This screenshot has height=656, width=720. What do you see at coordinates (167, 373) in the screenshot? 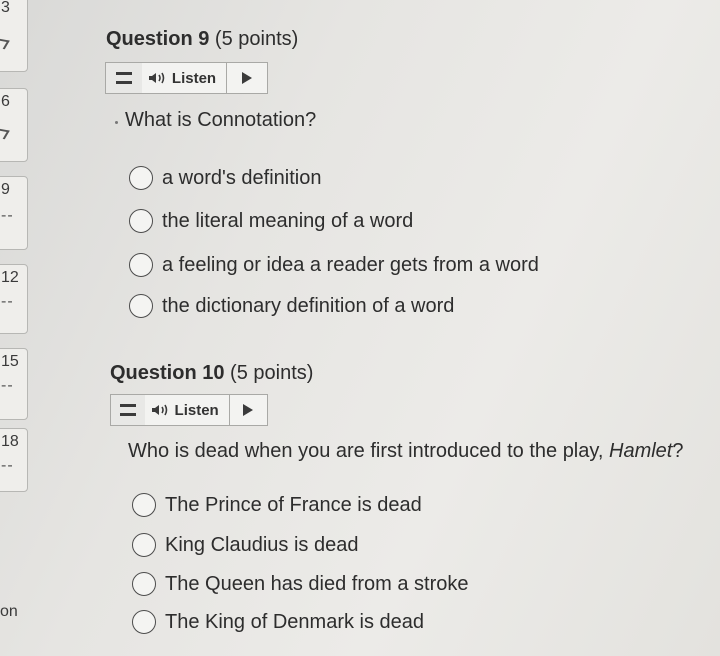
I see `question-number: Question 10` at bounding box center [167, 373].